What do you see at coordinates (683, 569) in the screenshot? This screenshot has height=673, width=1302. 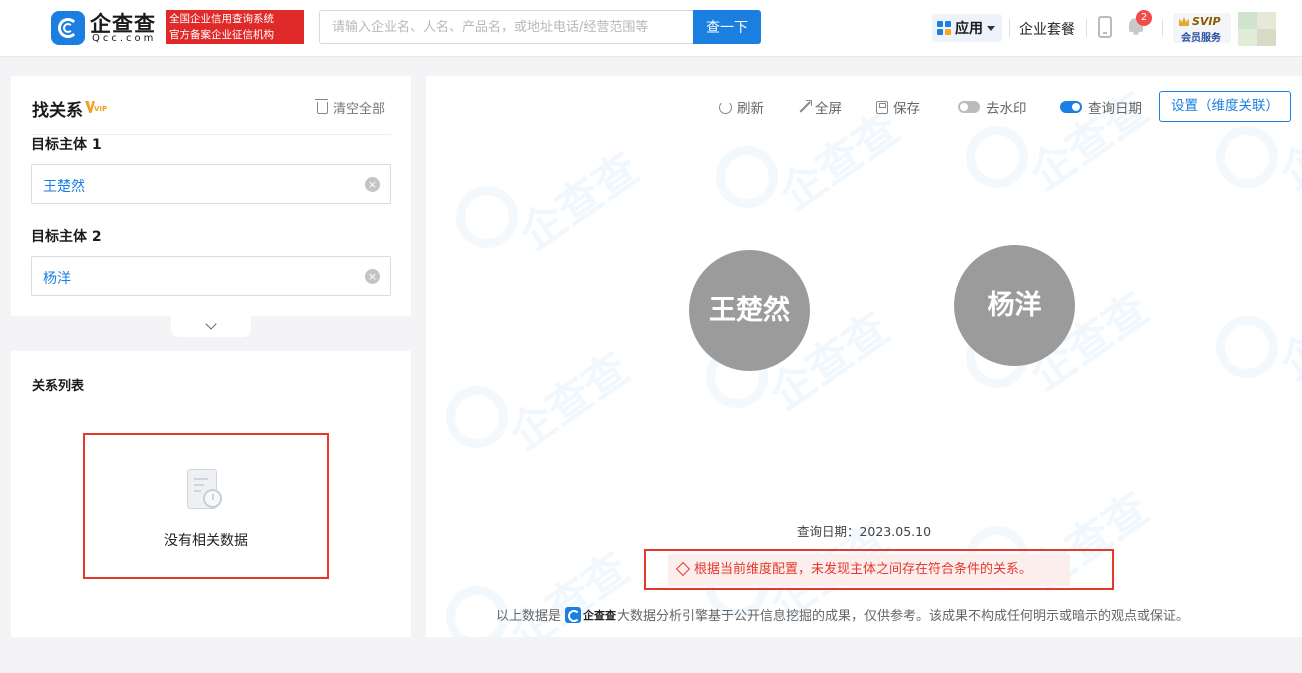 I see `warning-icon` at bounding box center [683, 569].